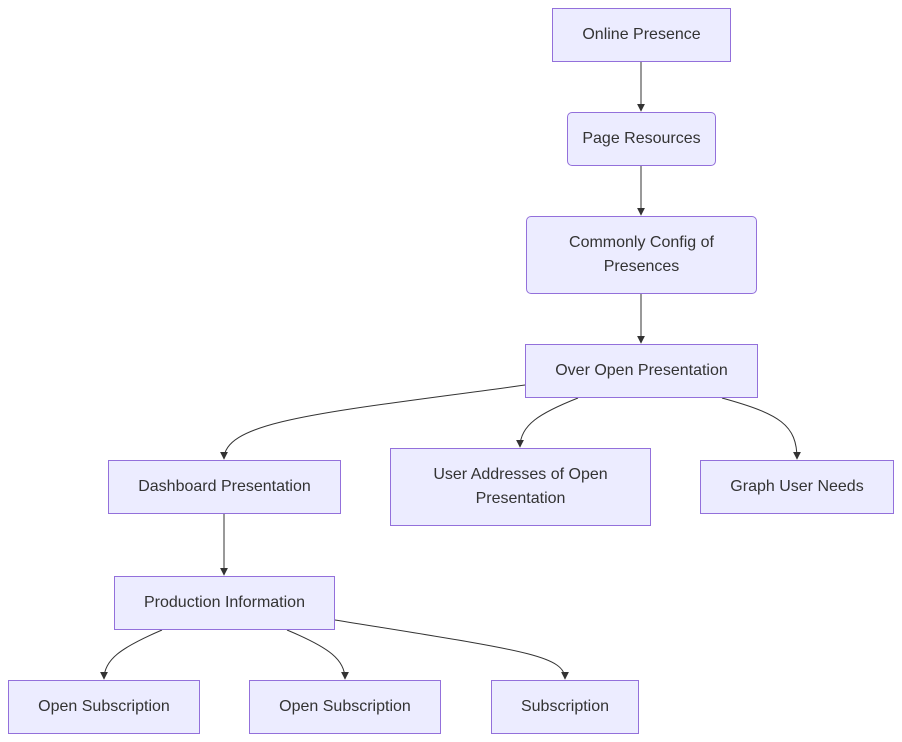 The image size is (902, 742). I want to click on node-dashboard-presentation: Dashboard Presentation, so click(224, 487).